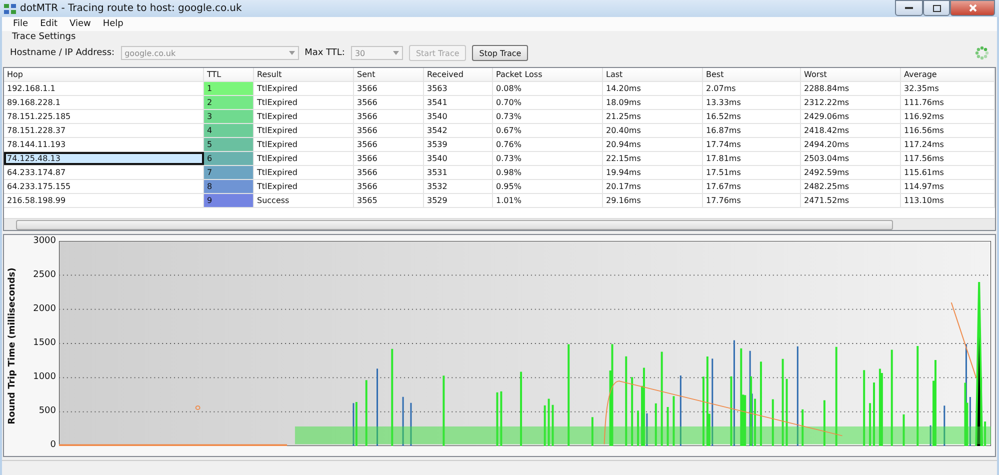 This screenshot has width=999, height=475. What do you see at coordinates (458, 144) in the screenshot?
I see `table-cell: 3539` at bounding box center [458, 144].